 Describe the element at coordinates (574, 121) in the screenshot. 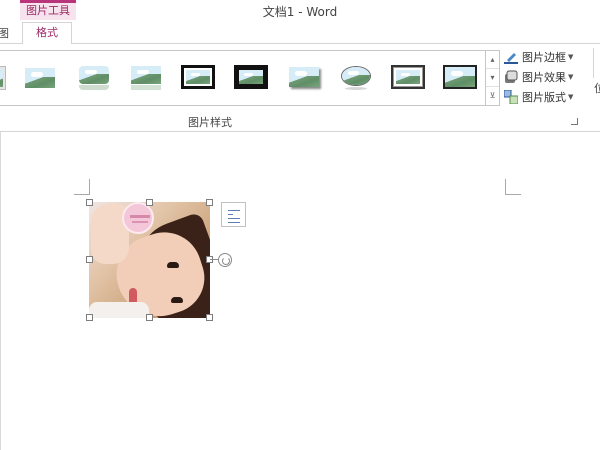

I see `dialog-launcher-icon` at that location.